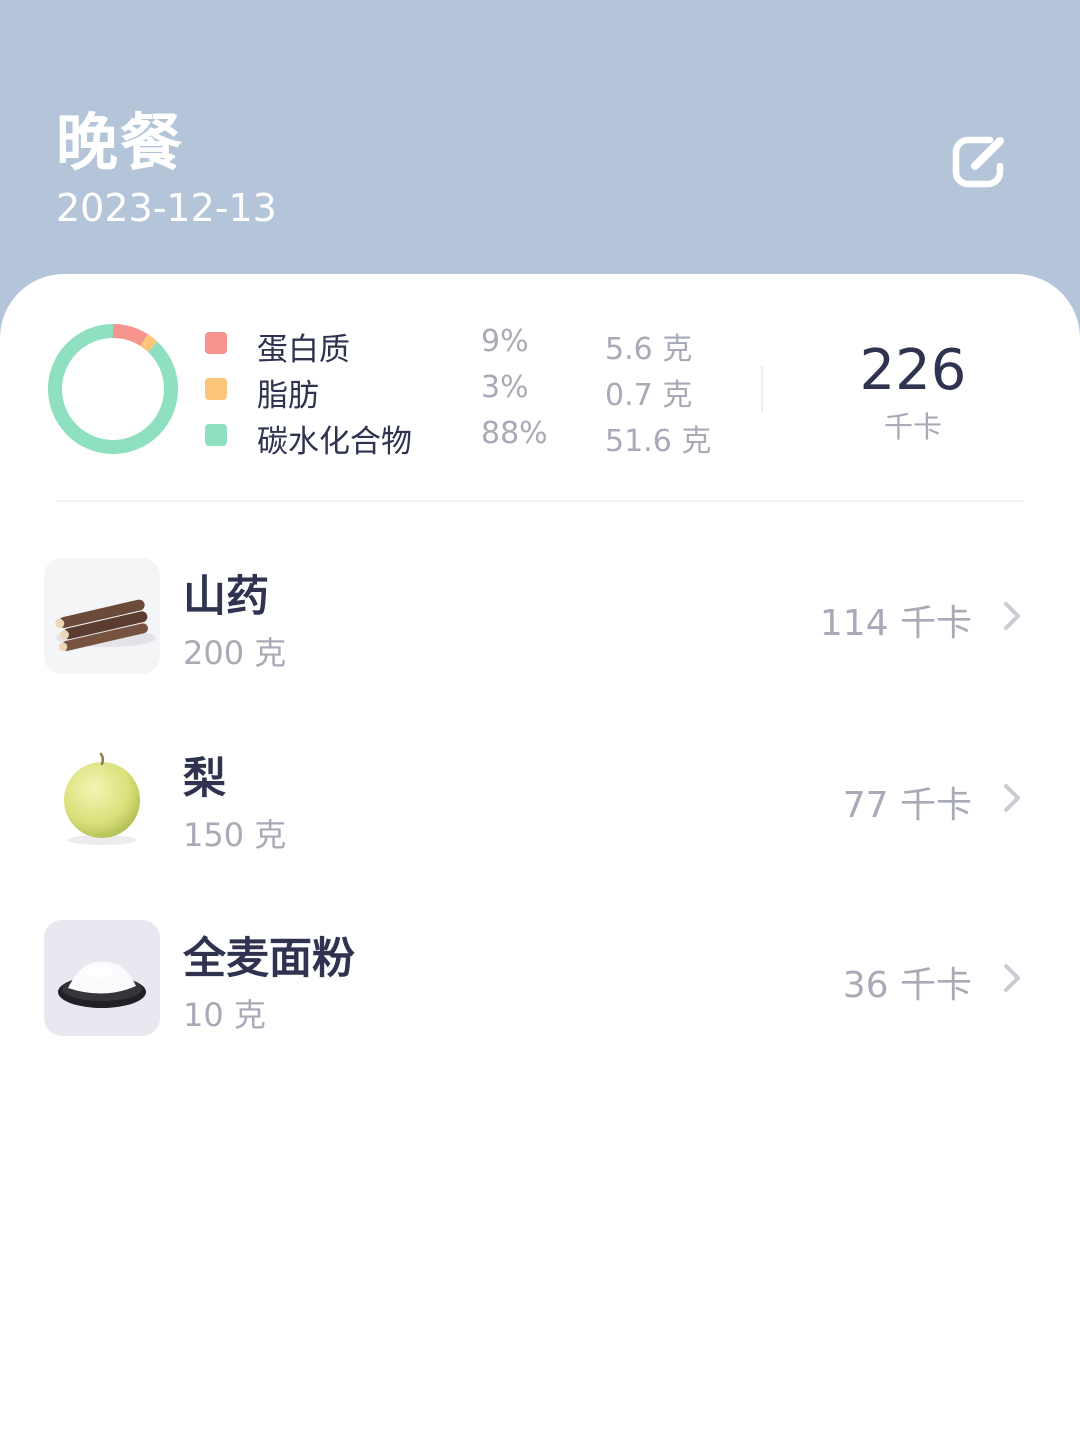  Describe the element at coordinates (216, 343) in the screenshot. I see `protein-color-dot` at that location.